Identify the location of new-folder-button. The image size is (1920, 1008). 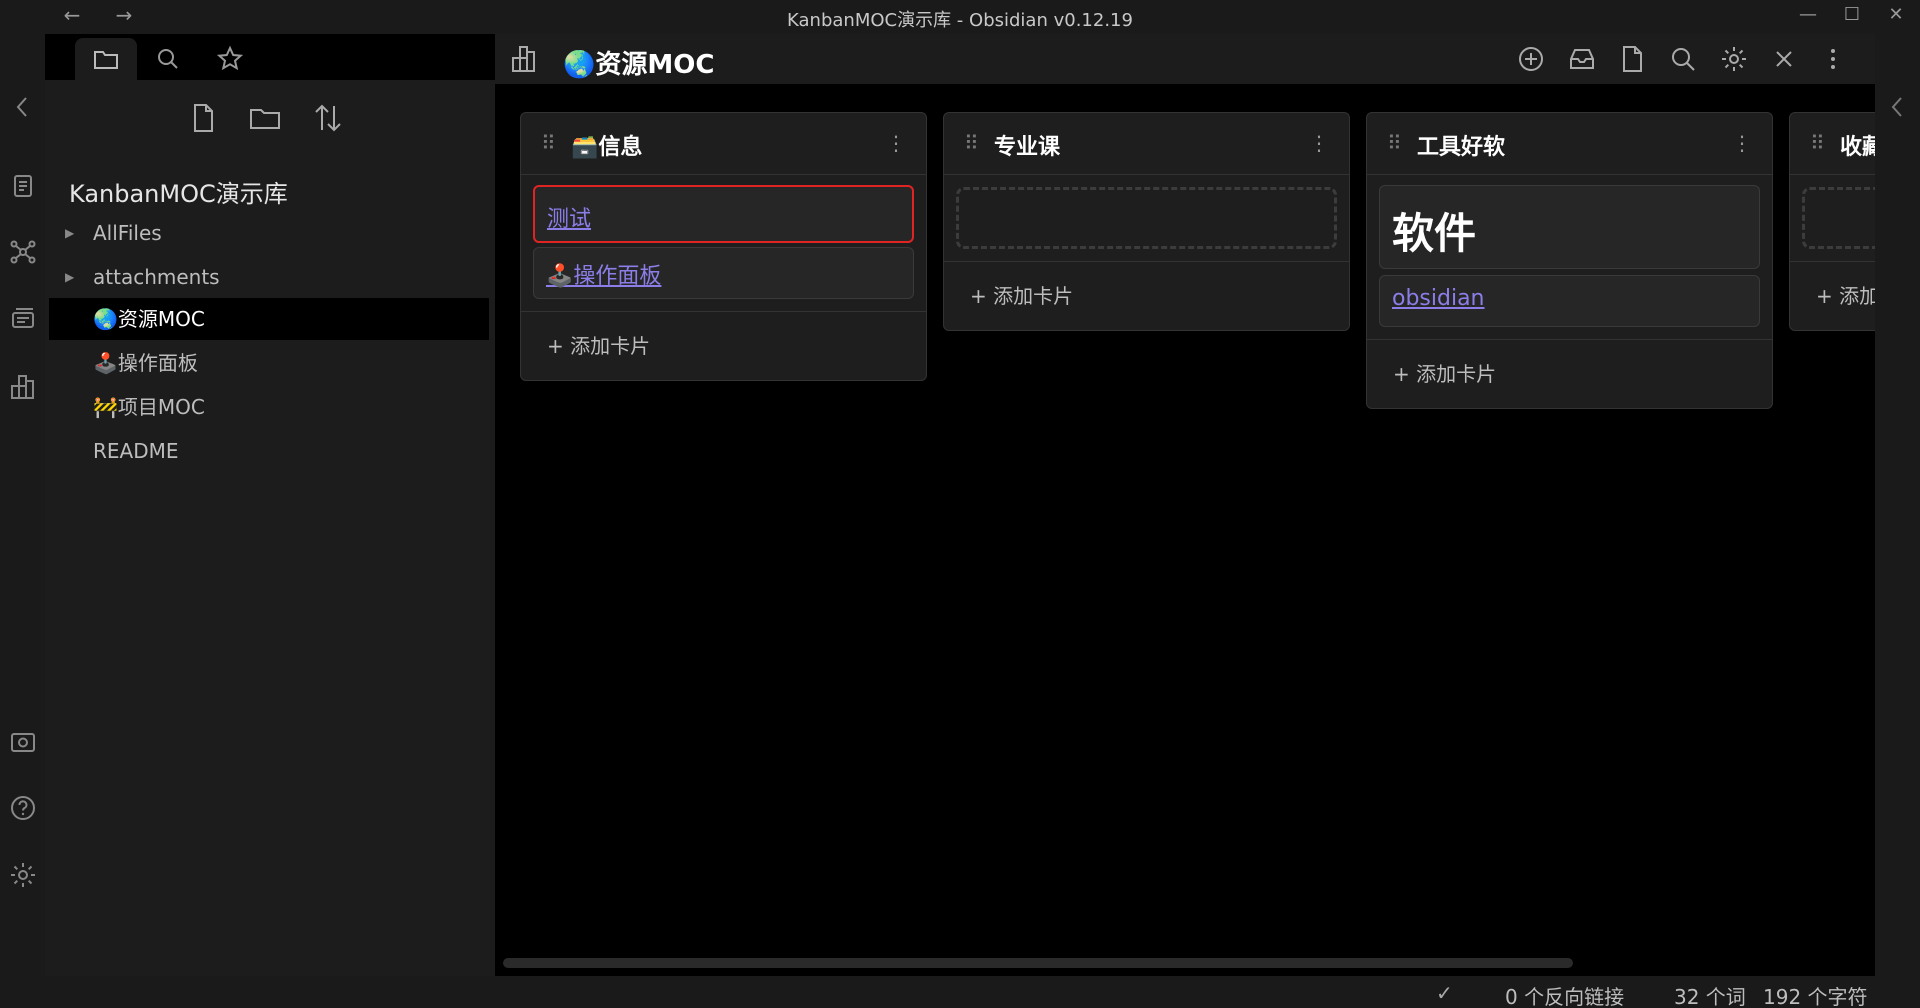
(265, 118).